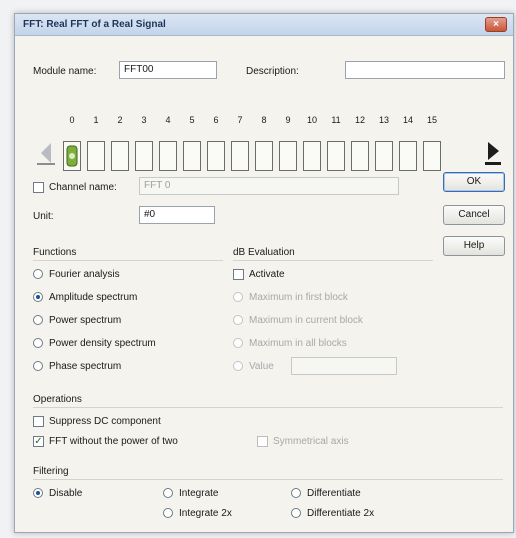 This screenshot has height=538, width=516. What do you see at coordinates (192, 120) in the screenshot?
I see `channel-number-5: 5` at bounding box center [192, 120].